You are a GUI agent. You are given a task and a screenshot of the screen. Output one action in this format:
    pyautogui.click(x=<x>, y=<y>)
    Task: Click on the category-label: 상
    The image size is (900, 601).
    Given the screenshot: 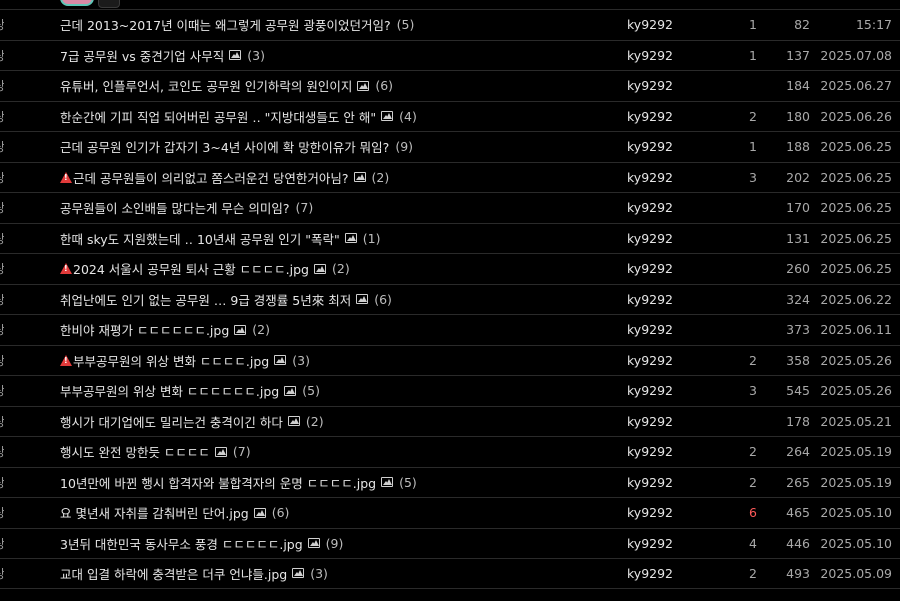 What is the action you would take?
    pyautogui.click(x=2, y=299)
    